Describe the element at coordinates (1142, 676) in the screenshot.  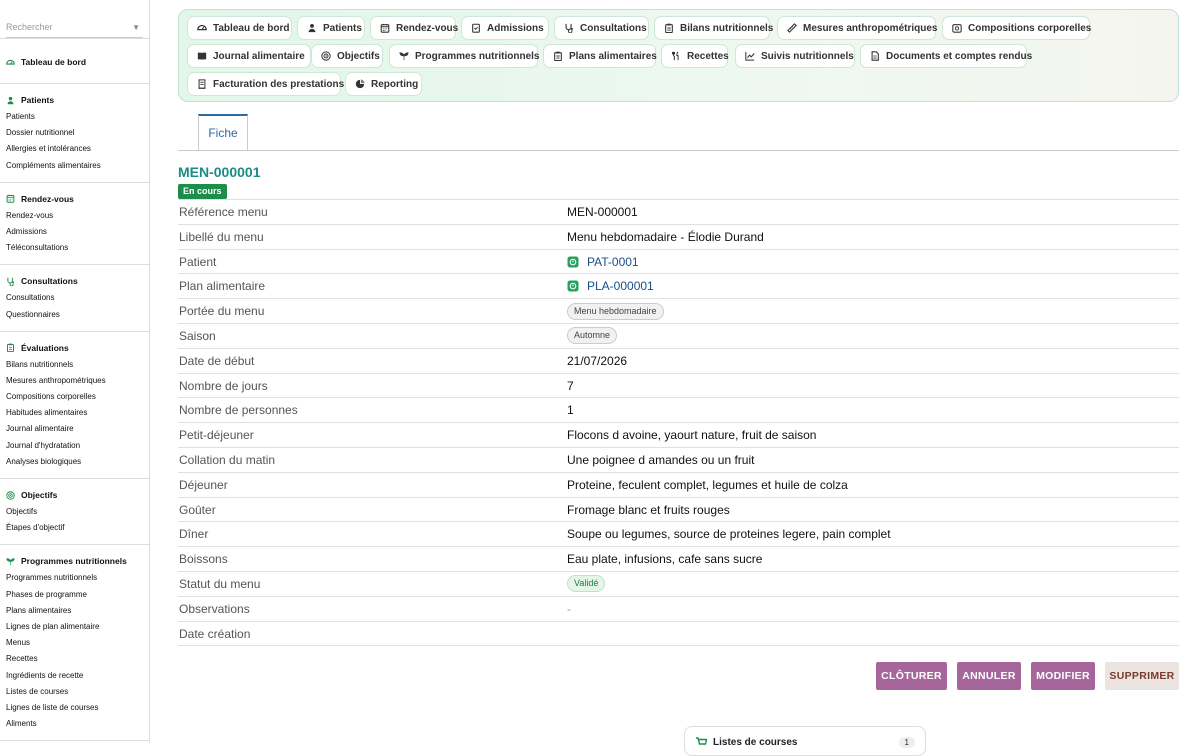
I see `action-button: SUPPRIMER` at that location.